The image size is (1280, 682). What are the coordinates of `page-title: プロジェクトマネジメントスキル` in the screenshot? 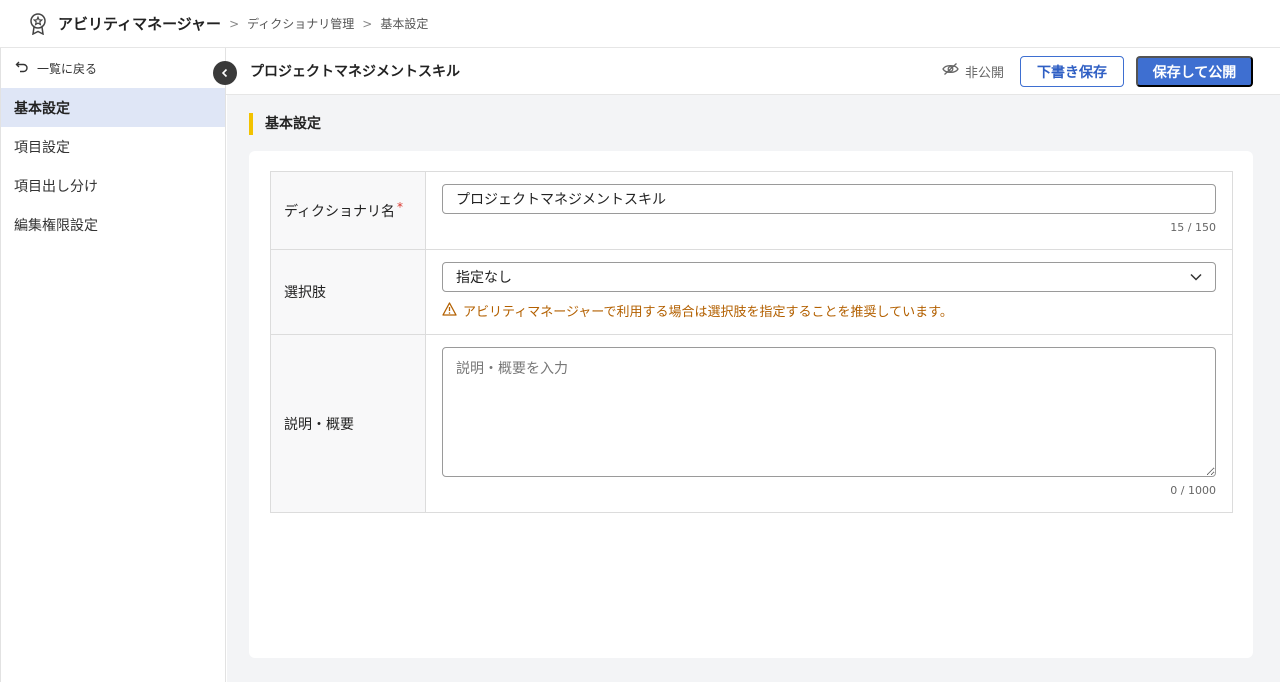 It's located at (355, 72).